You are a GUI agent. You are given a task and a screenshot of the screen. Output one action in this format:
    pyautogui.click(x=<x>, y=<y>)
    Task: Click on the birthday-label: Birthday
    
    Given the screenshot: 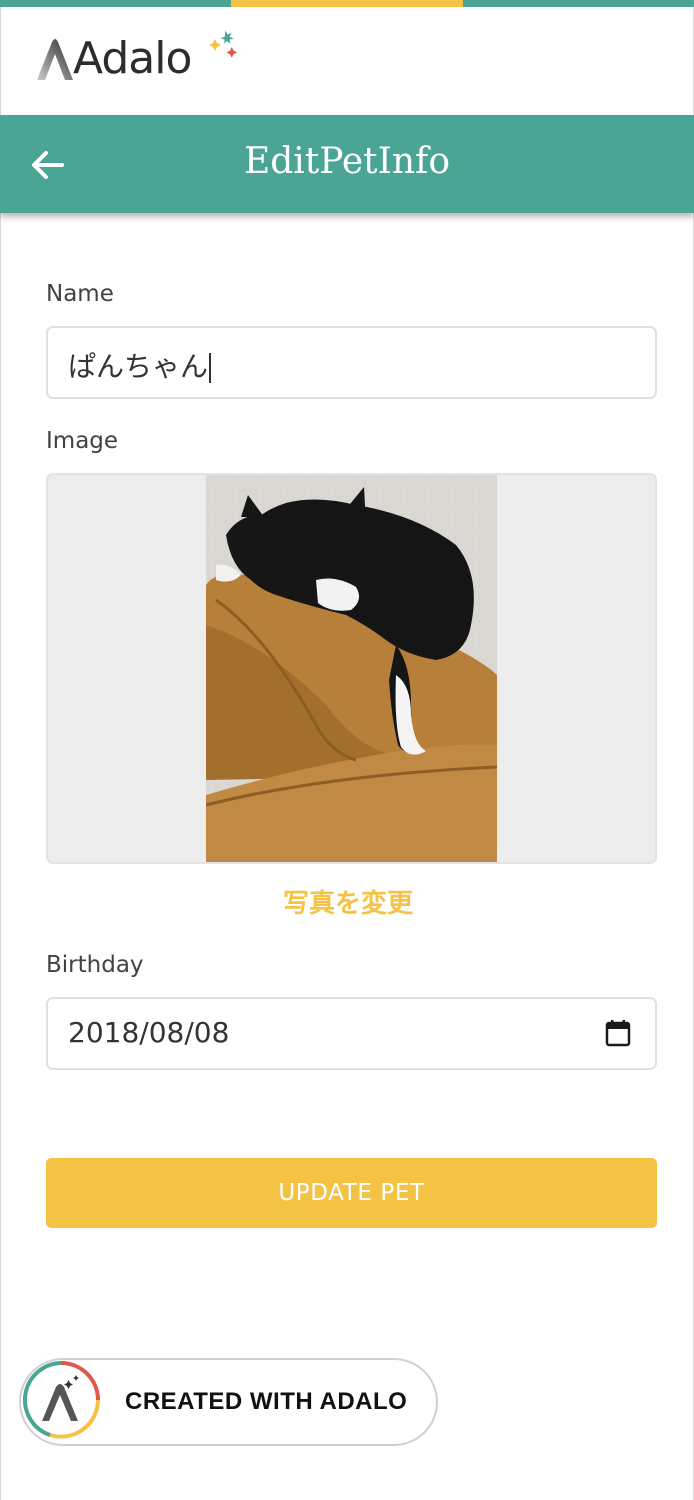 What is the action you would take?
    pyautogui.click(x=95, y=965)
    